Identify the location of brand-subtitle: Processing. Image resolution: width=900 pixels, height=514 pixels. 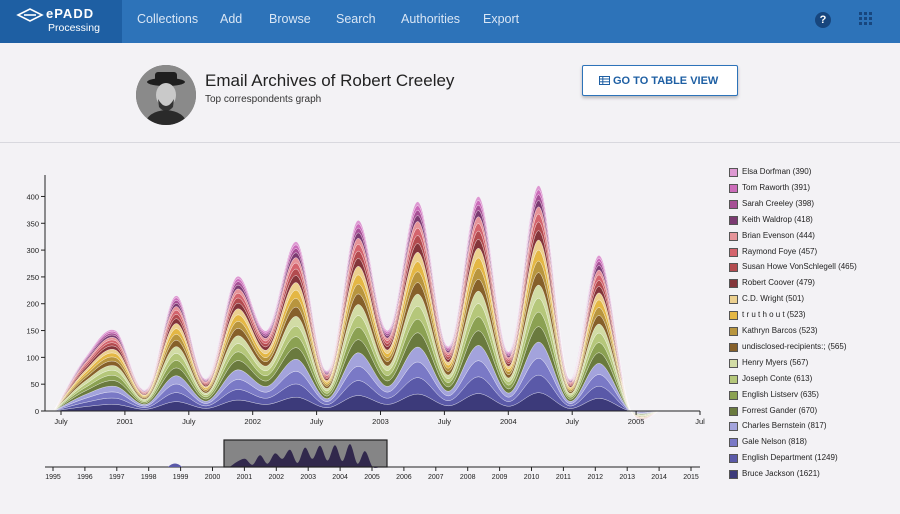
(74, 28).